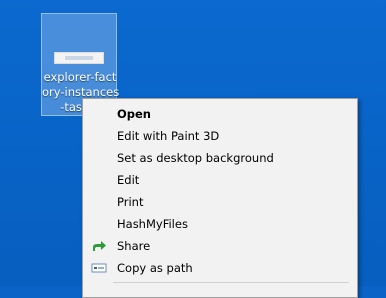 The width and height of the screenshot is (386, 298). Describe the element at coordinates (220, 202) in the screenshot. I see `menu-item-print: Print` at that location.